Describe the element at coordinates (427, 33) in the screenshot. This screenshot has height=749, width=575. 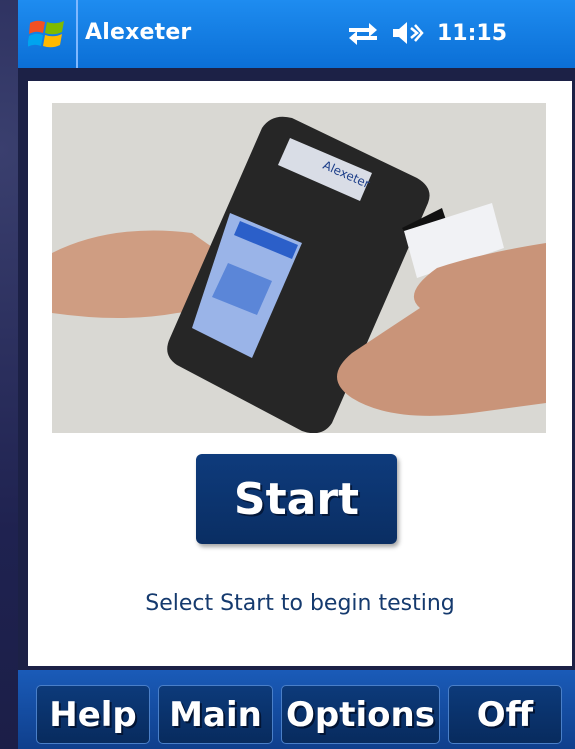
I see `status-area: 11:15` at that location.